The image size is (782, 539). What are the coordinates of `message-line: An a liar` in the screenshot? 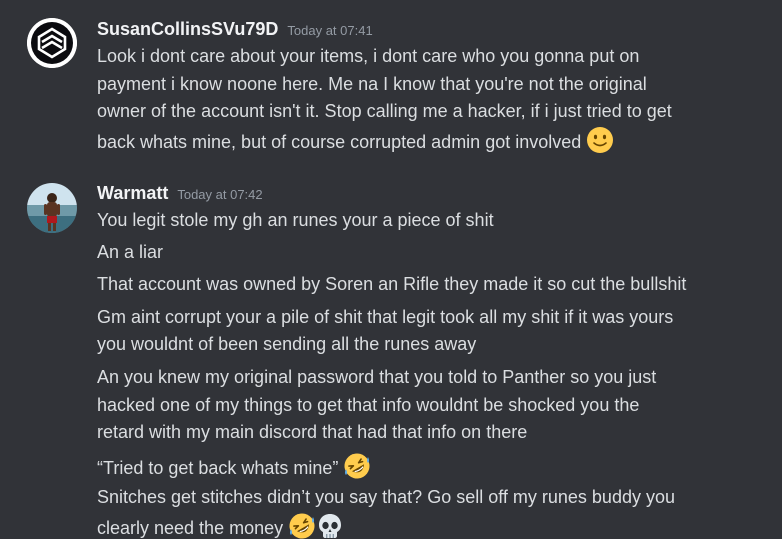 It's located at (130, 252).